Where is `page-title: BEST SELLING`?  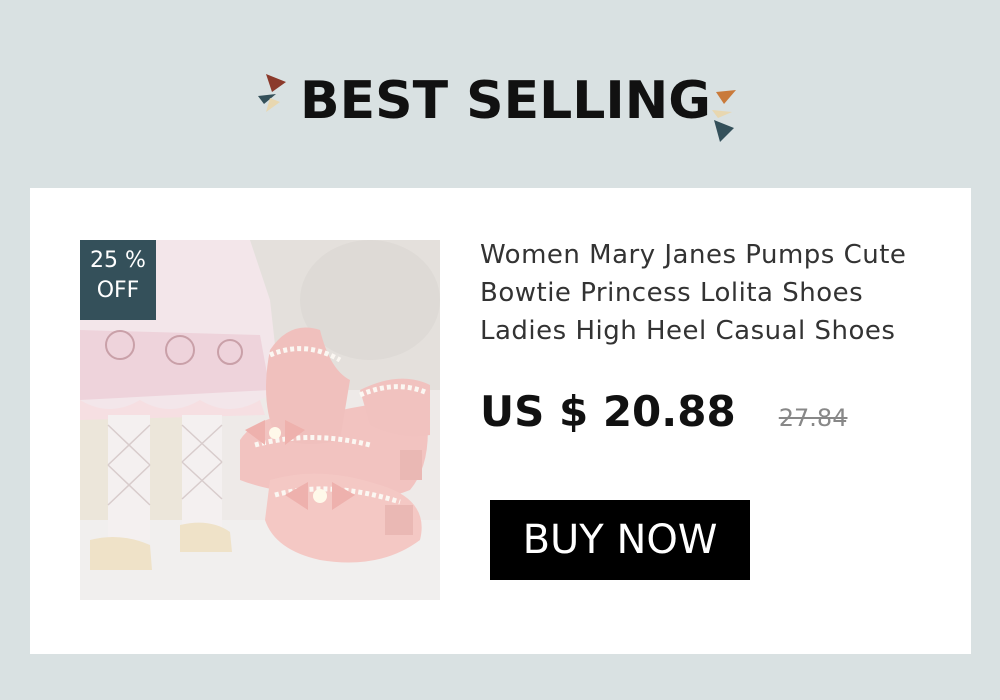
page-title: BEST SELLING is located at coordinates (505, 101).